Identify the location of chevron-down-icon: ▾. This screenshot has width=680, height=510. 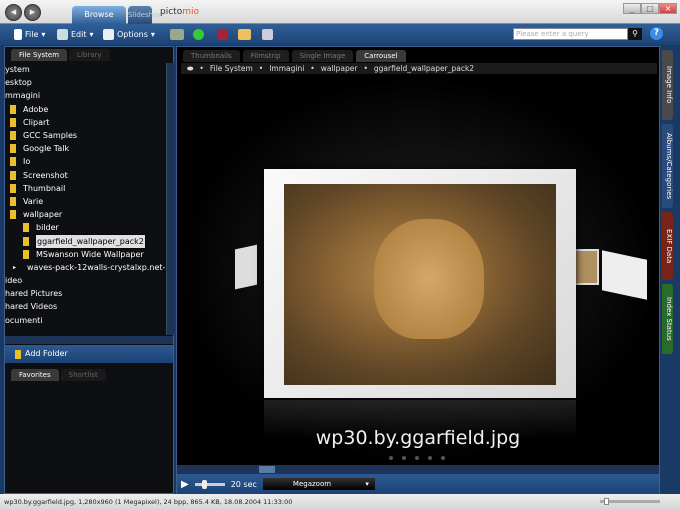
(367, 484).